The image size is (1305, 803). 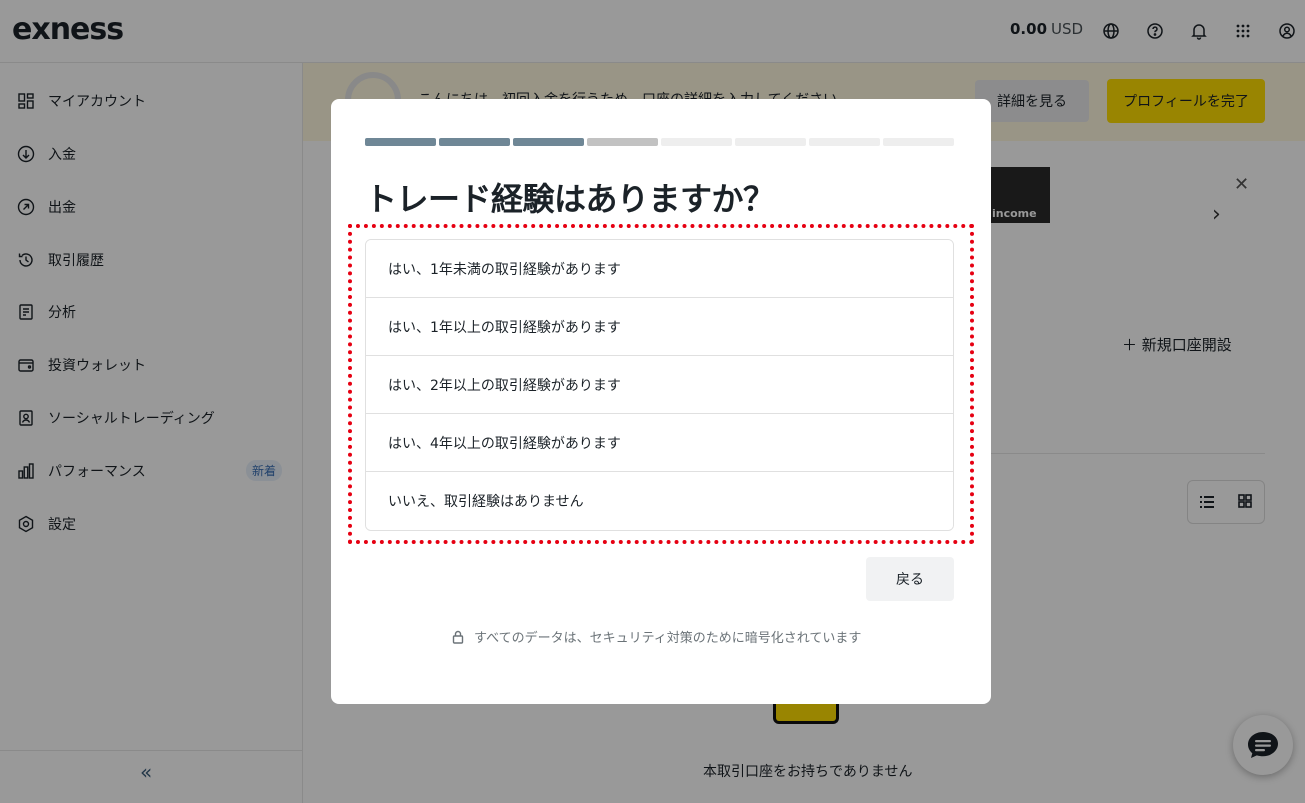 I want to click on option-1-year-plus: はい、1年以上の取引経験があります, so click(x=659, y=327).